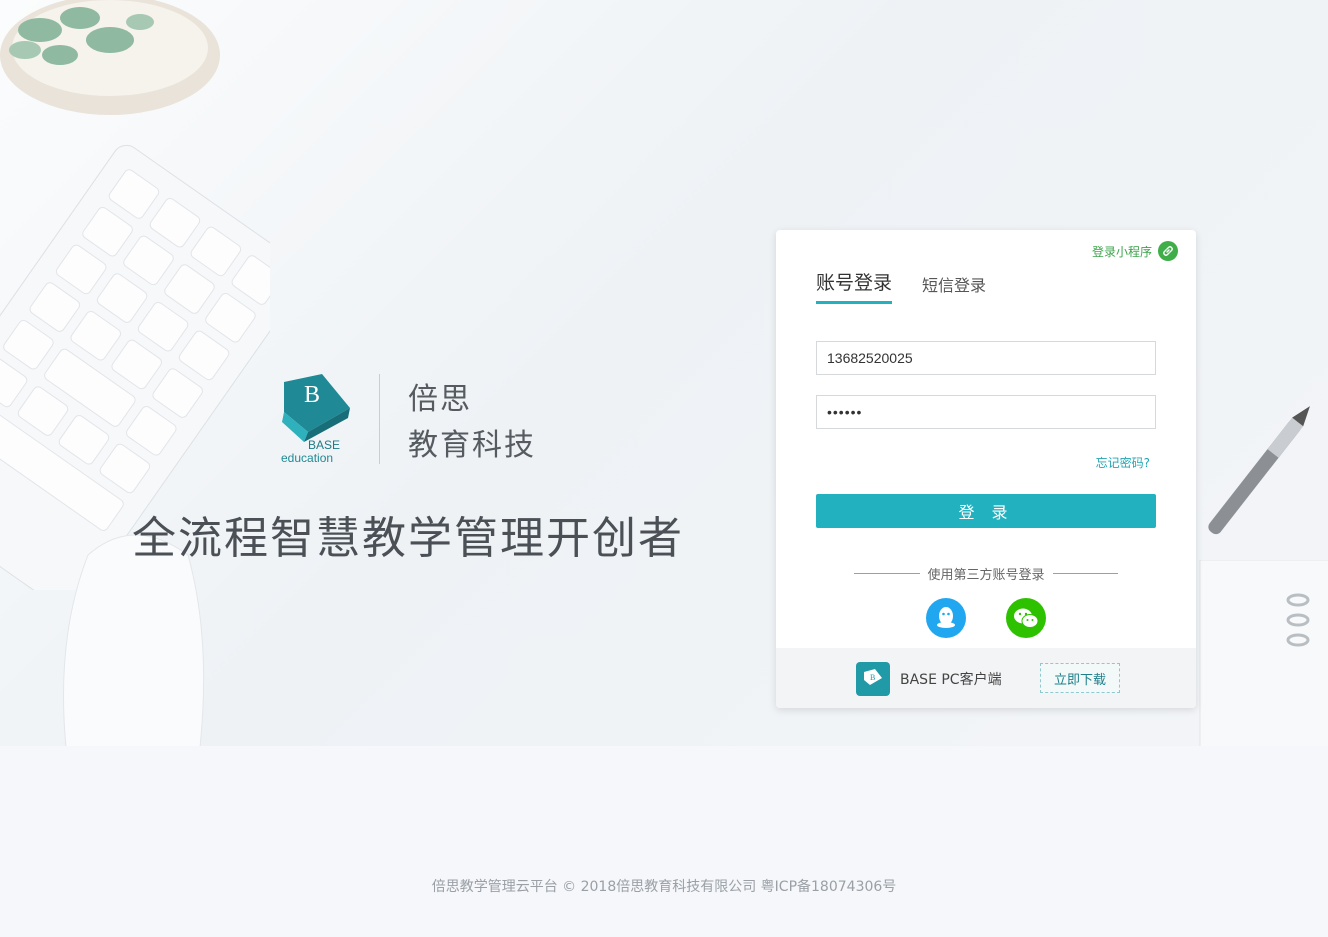  What do you see at coordinates (986, 511) in the screenshot?
I see `login-button: 登 录` at bounding box center [986, 511].